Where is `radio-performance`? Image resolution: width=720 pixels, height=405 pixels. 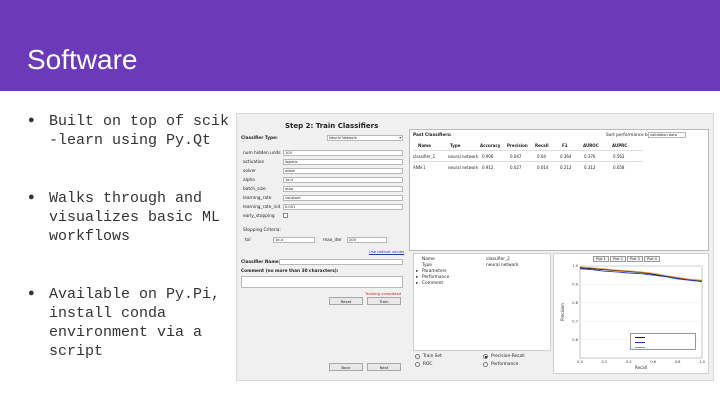 radio-performance is located at coordinates (485, 364).